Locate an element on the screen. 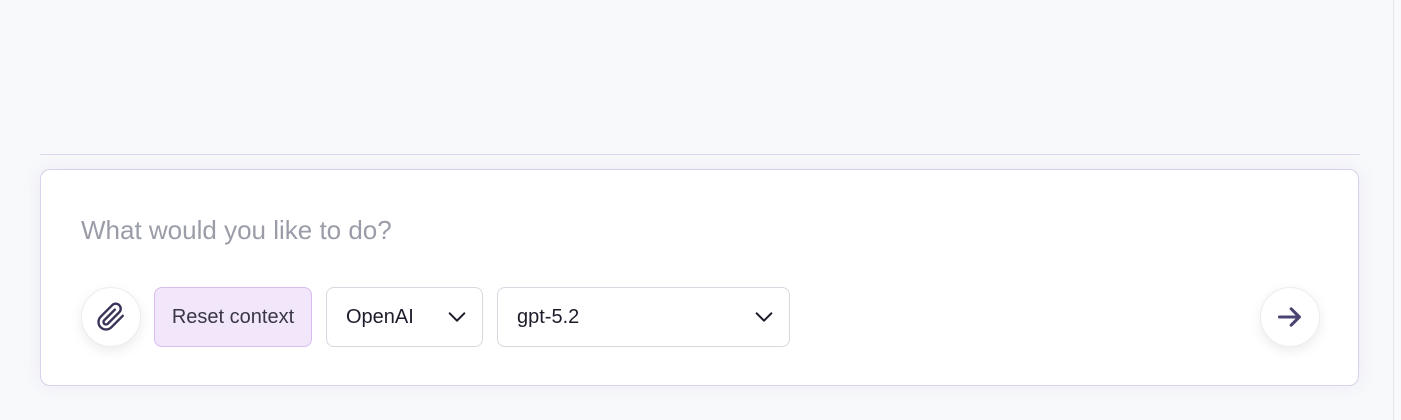  composer-top-divider is located at coordinates (700, 154).